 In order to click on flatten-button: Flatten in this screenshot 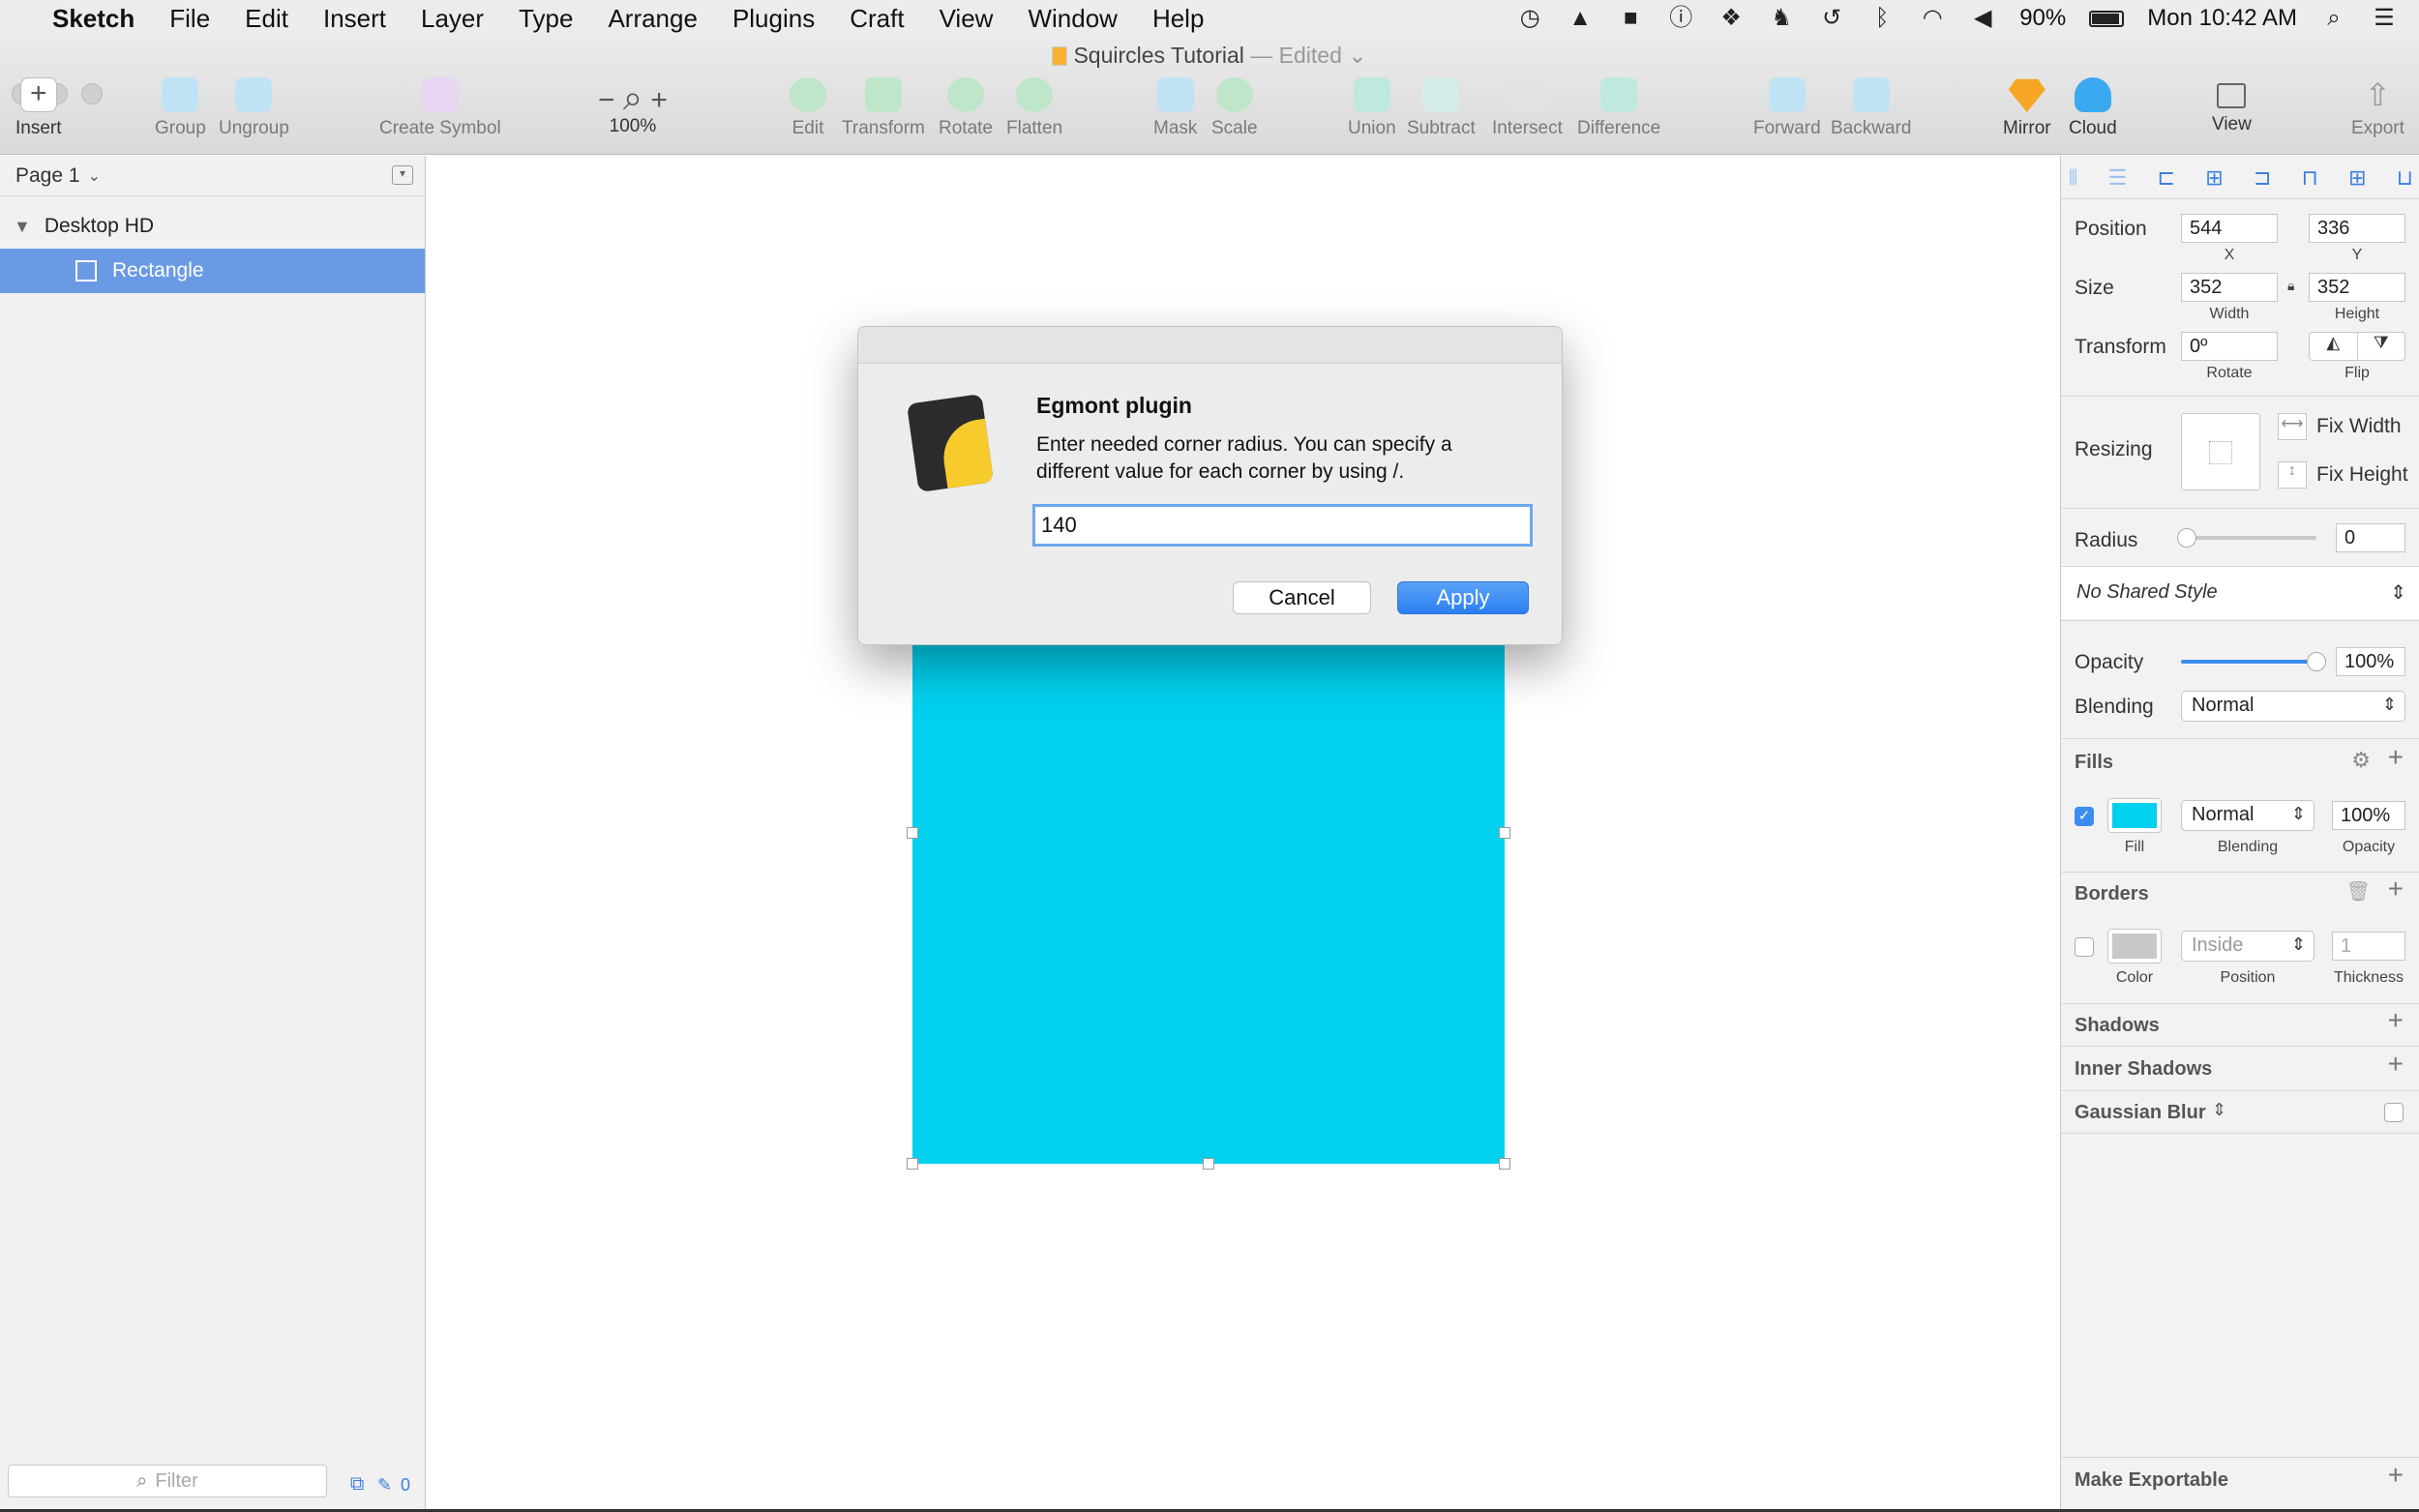, I will do `click(1034, 108)`.